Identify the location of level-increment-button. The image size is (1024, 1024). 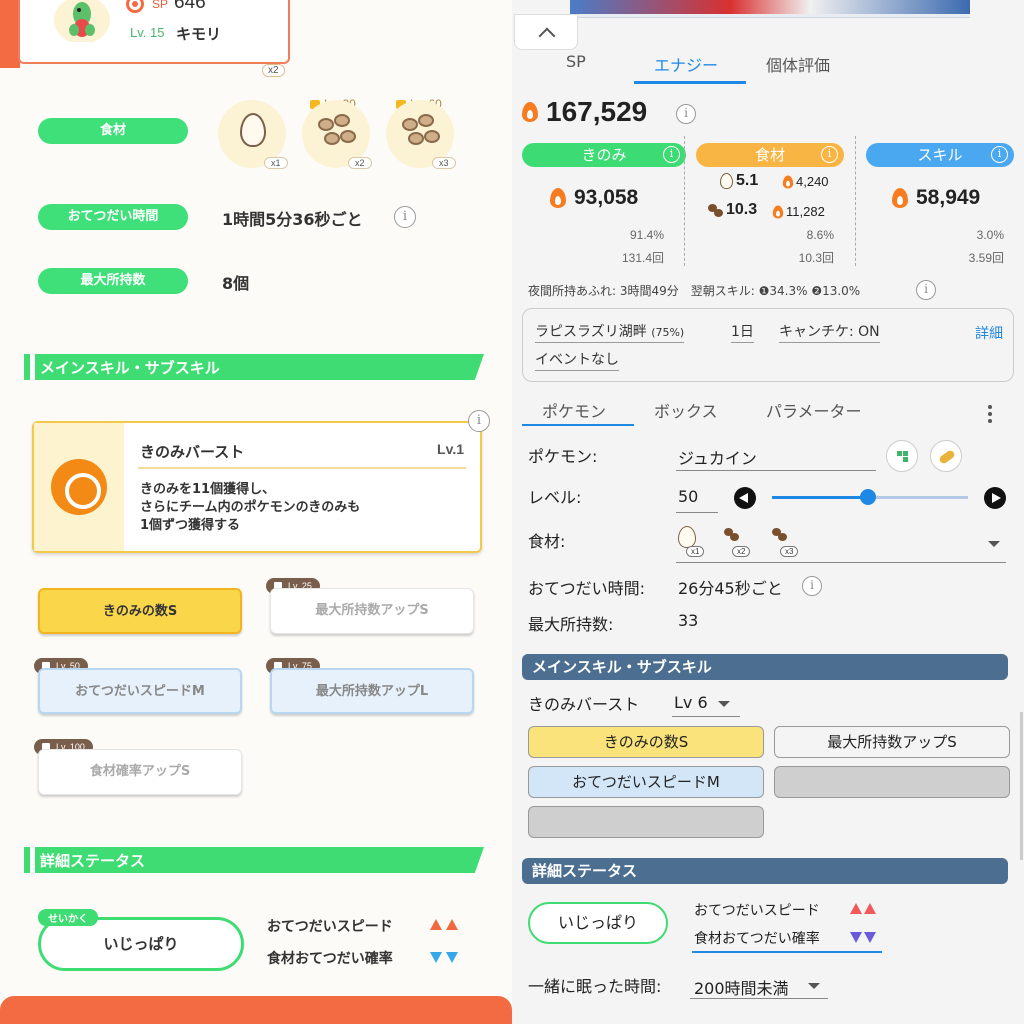
(995, 498).